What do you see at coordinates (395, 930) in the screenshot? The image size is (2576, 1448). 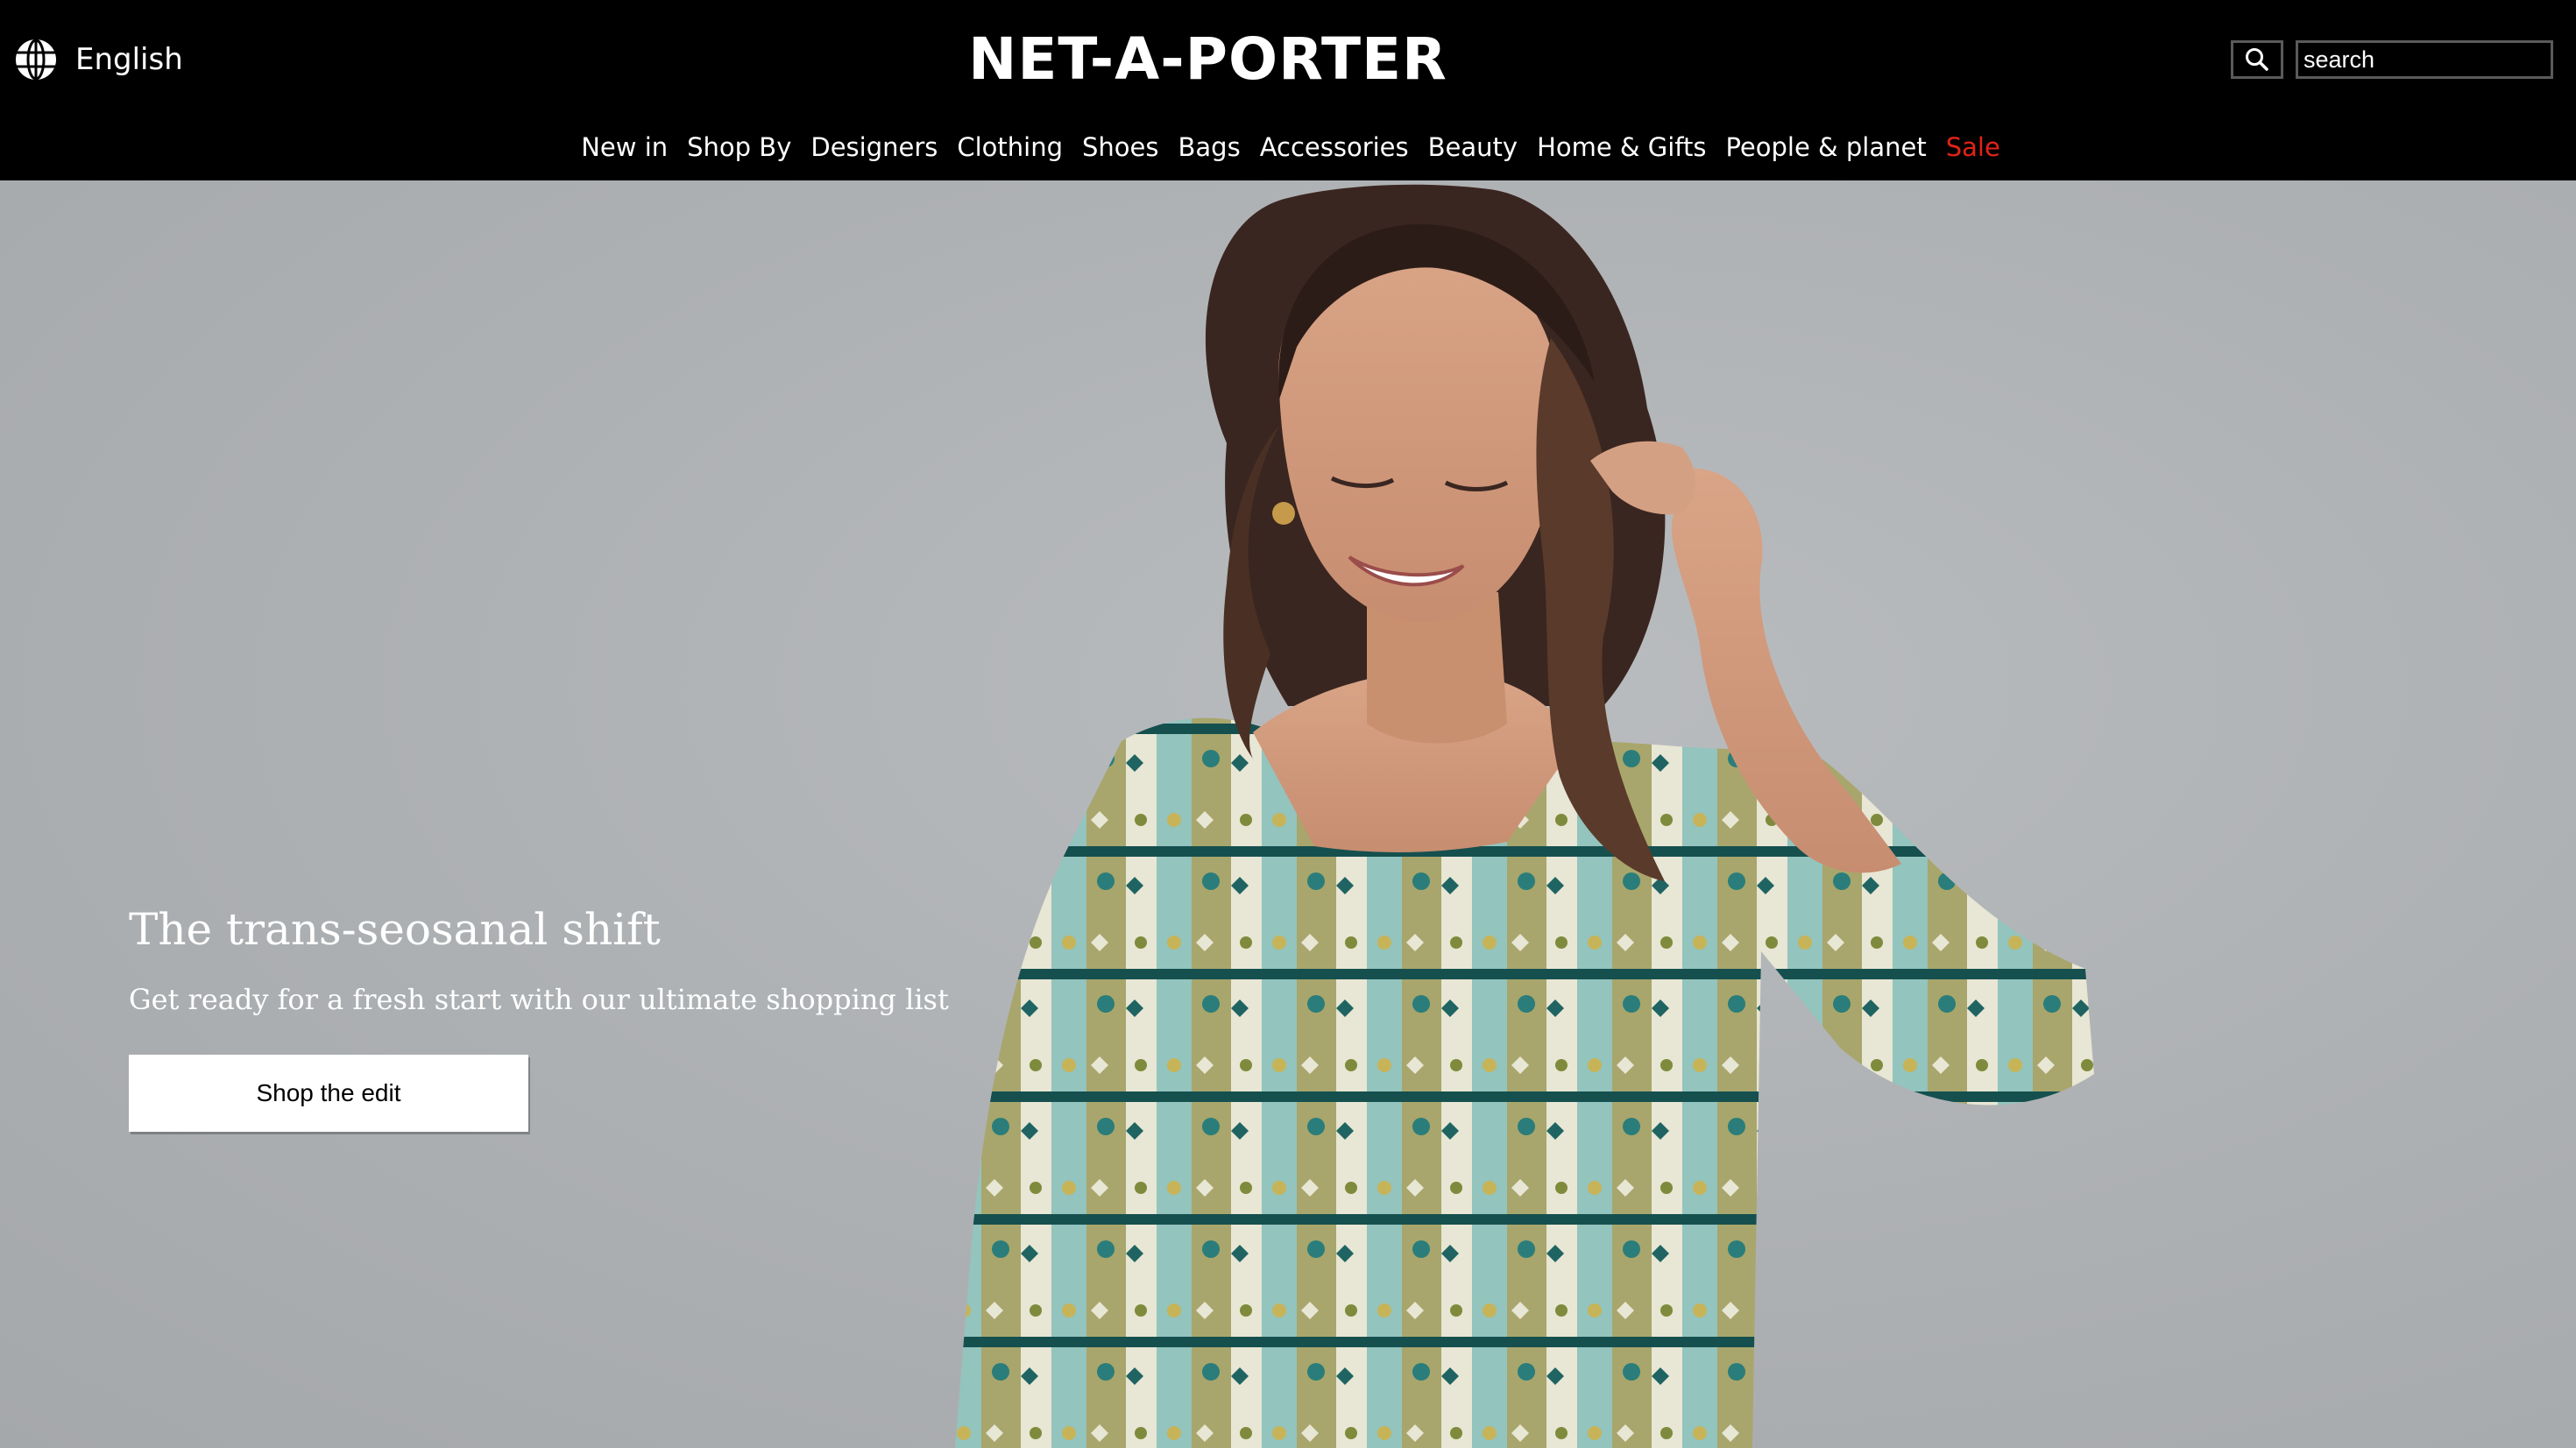 I see `hero-title: The trans-seosanal shift` at bounding box center [395, 930].